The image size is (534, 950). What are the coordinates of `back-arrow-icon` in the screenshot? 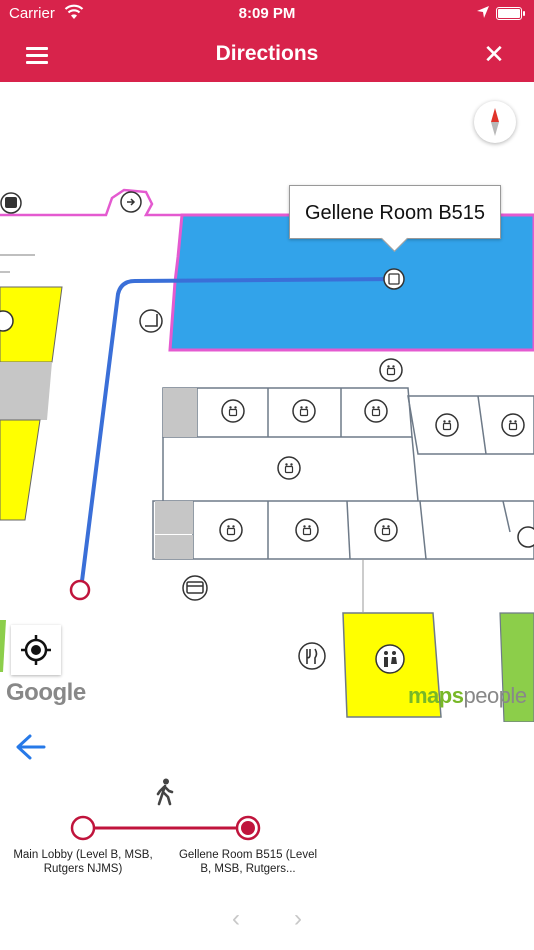 It's located at (30, 747).